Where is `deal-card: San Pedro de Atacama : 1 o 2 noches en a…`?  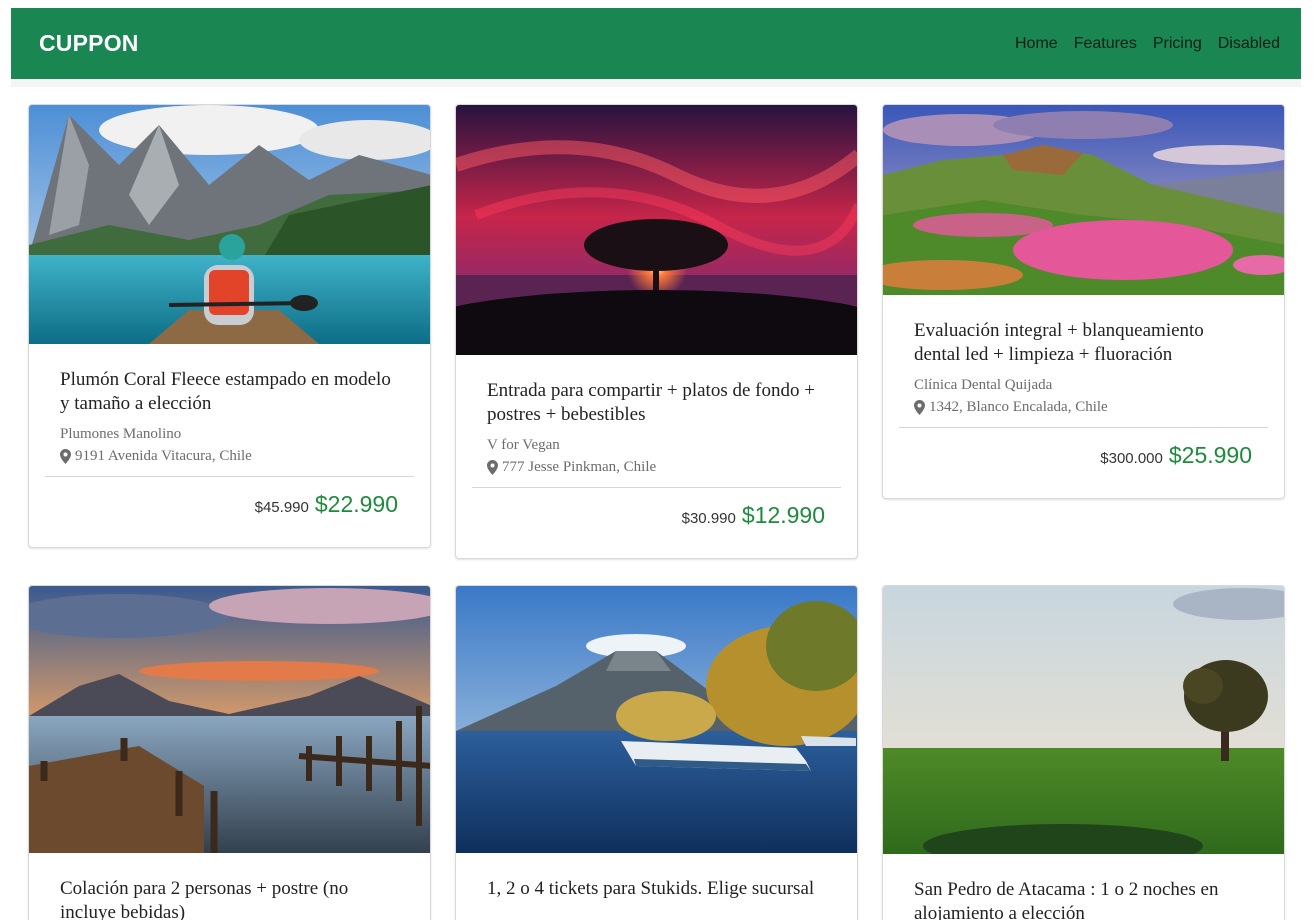 deal-card: San Pedro de Atacama : 1 o 2 noches en a… is located at coordinates (1083, 752).